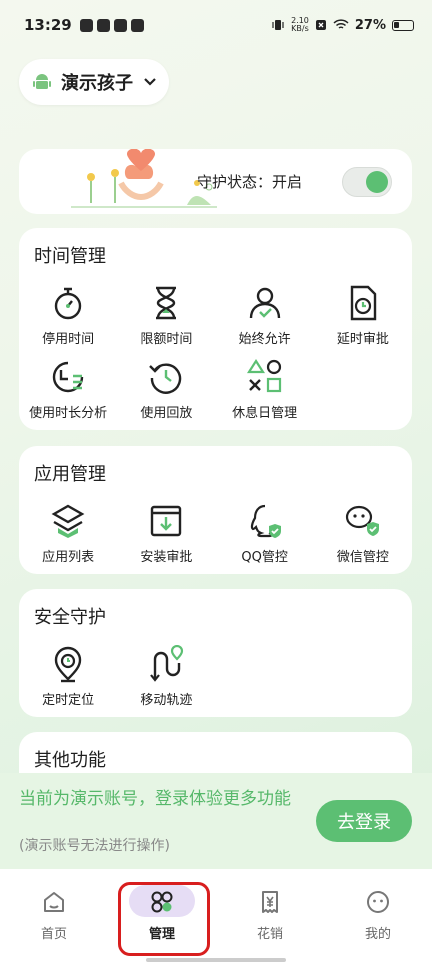 The height and width of the screenshot is (964, 432). I want to click on protect-status-label: 守护状态：开启, so click(250, 182).